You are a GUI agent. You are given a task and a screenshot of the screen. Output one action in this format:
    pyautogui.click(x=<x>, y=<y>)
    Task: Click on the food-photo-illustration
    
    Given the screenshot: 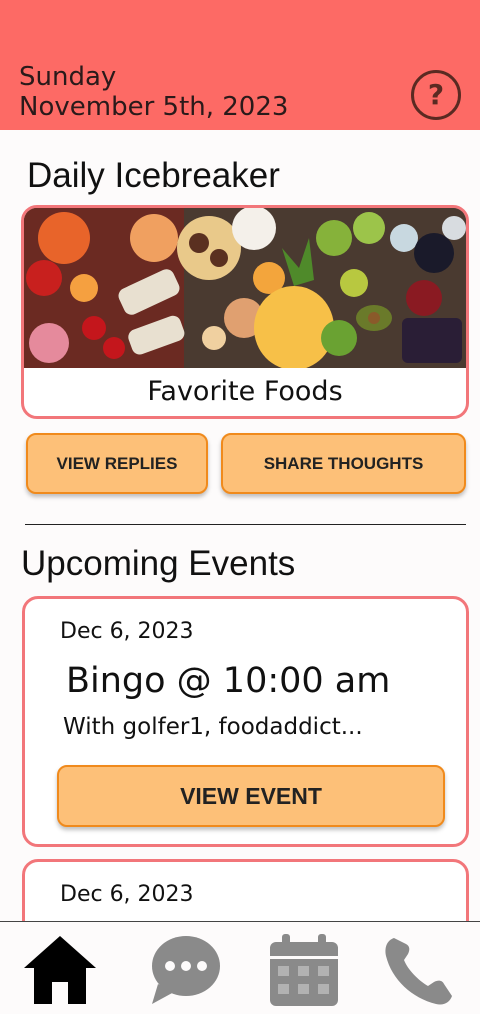 What is the action you would take?
    pyautogui.click(x=245, y=288)
    